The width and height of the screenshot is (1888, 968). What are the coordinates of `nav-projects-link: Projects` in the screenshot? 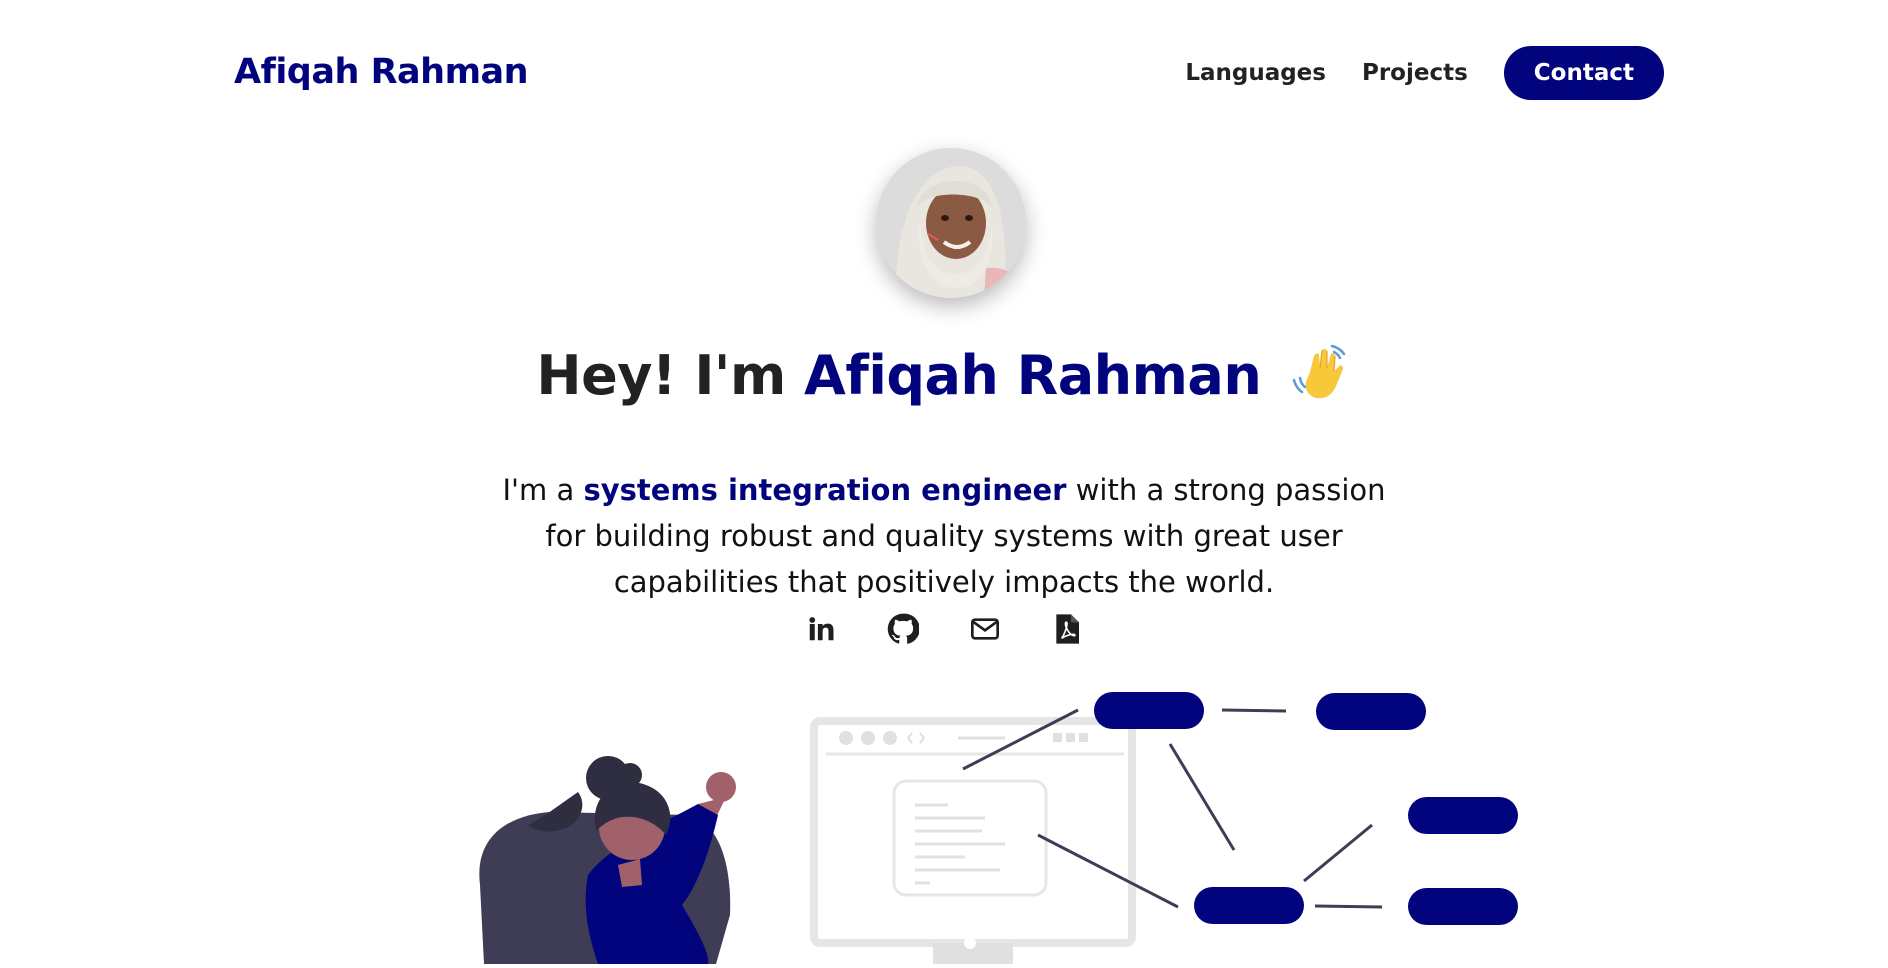 It's located at (1415, 73).